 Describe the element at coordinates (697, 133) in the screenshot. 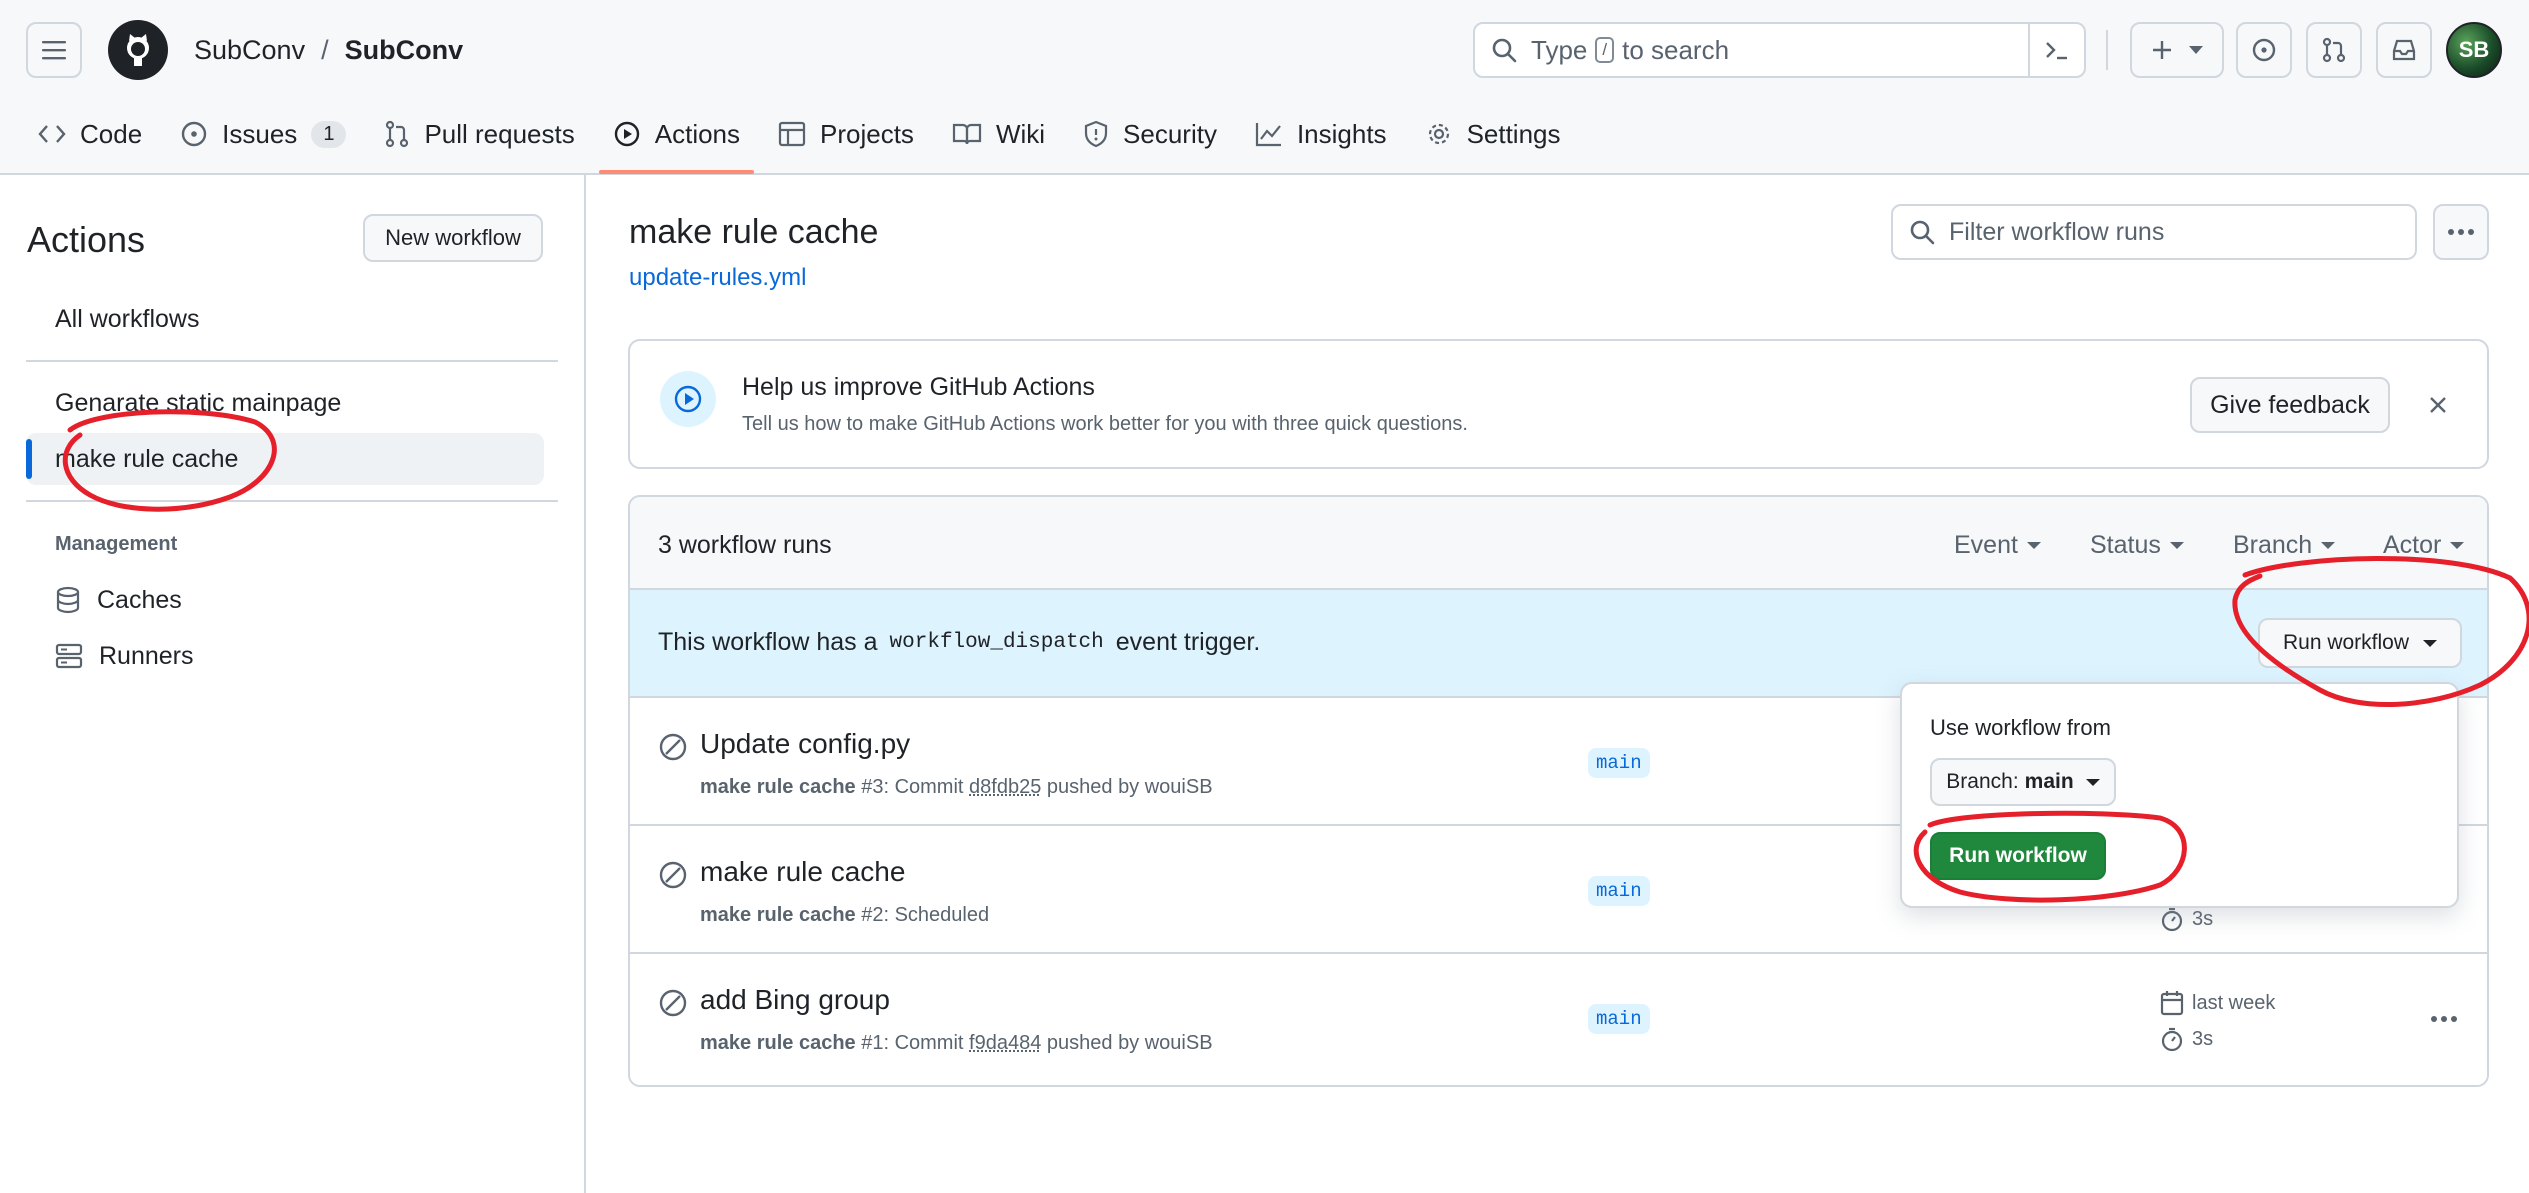

I see `tab-actions-label: Actions` at that location.